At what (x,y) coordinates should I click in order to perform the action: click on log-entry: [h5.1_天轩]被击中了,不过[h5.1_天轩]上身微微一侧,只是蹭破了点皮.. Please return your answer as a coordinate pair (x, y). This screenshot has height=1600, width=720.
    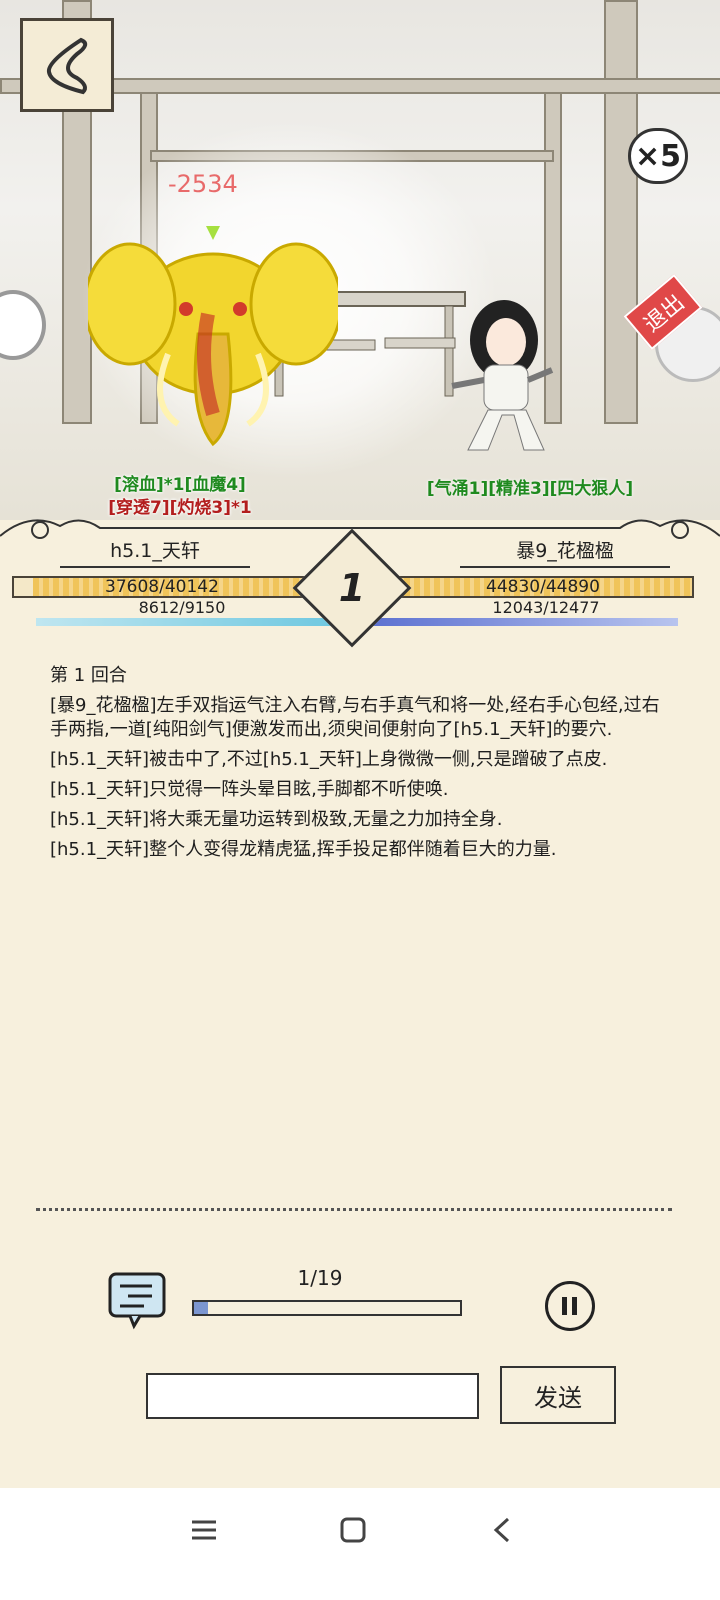
    Looking at the image, I should click on (329, 759).